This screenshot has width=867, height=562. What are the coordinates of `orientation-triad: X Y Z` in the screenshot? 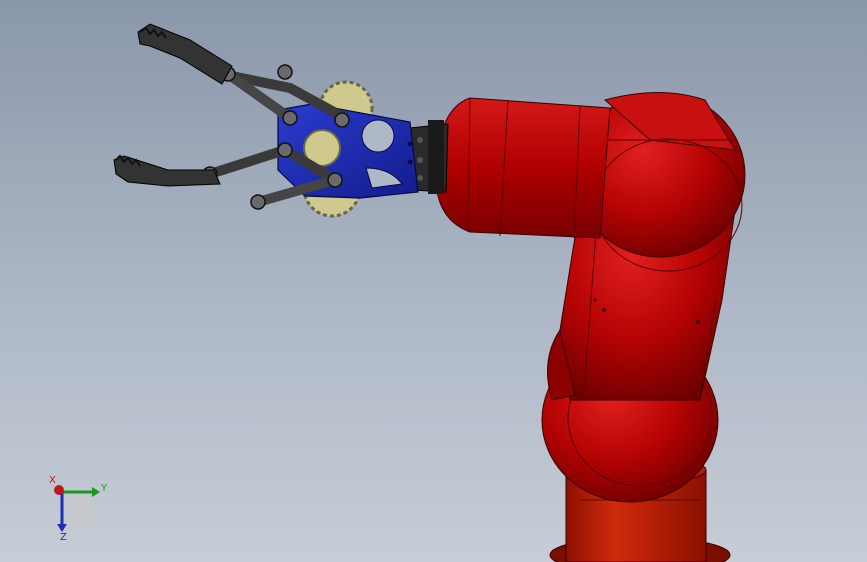 It's located at (80, 512).